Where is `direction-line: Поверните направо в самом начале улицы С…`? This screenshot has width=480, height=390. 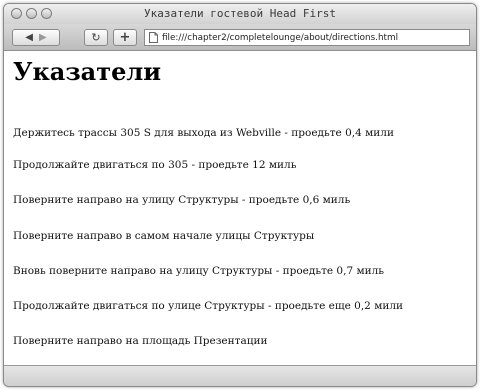
direction-line: Поверните направо в самом начале улицы С… is located at coordinates (164, 236).